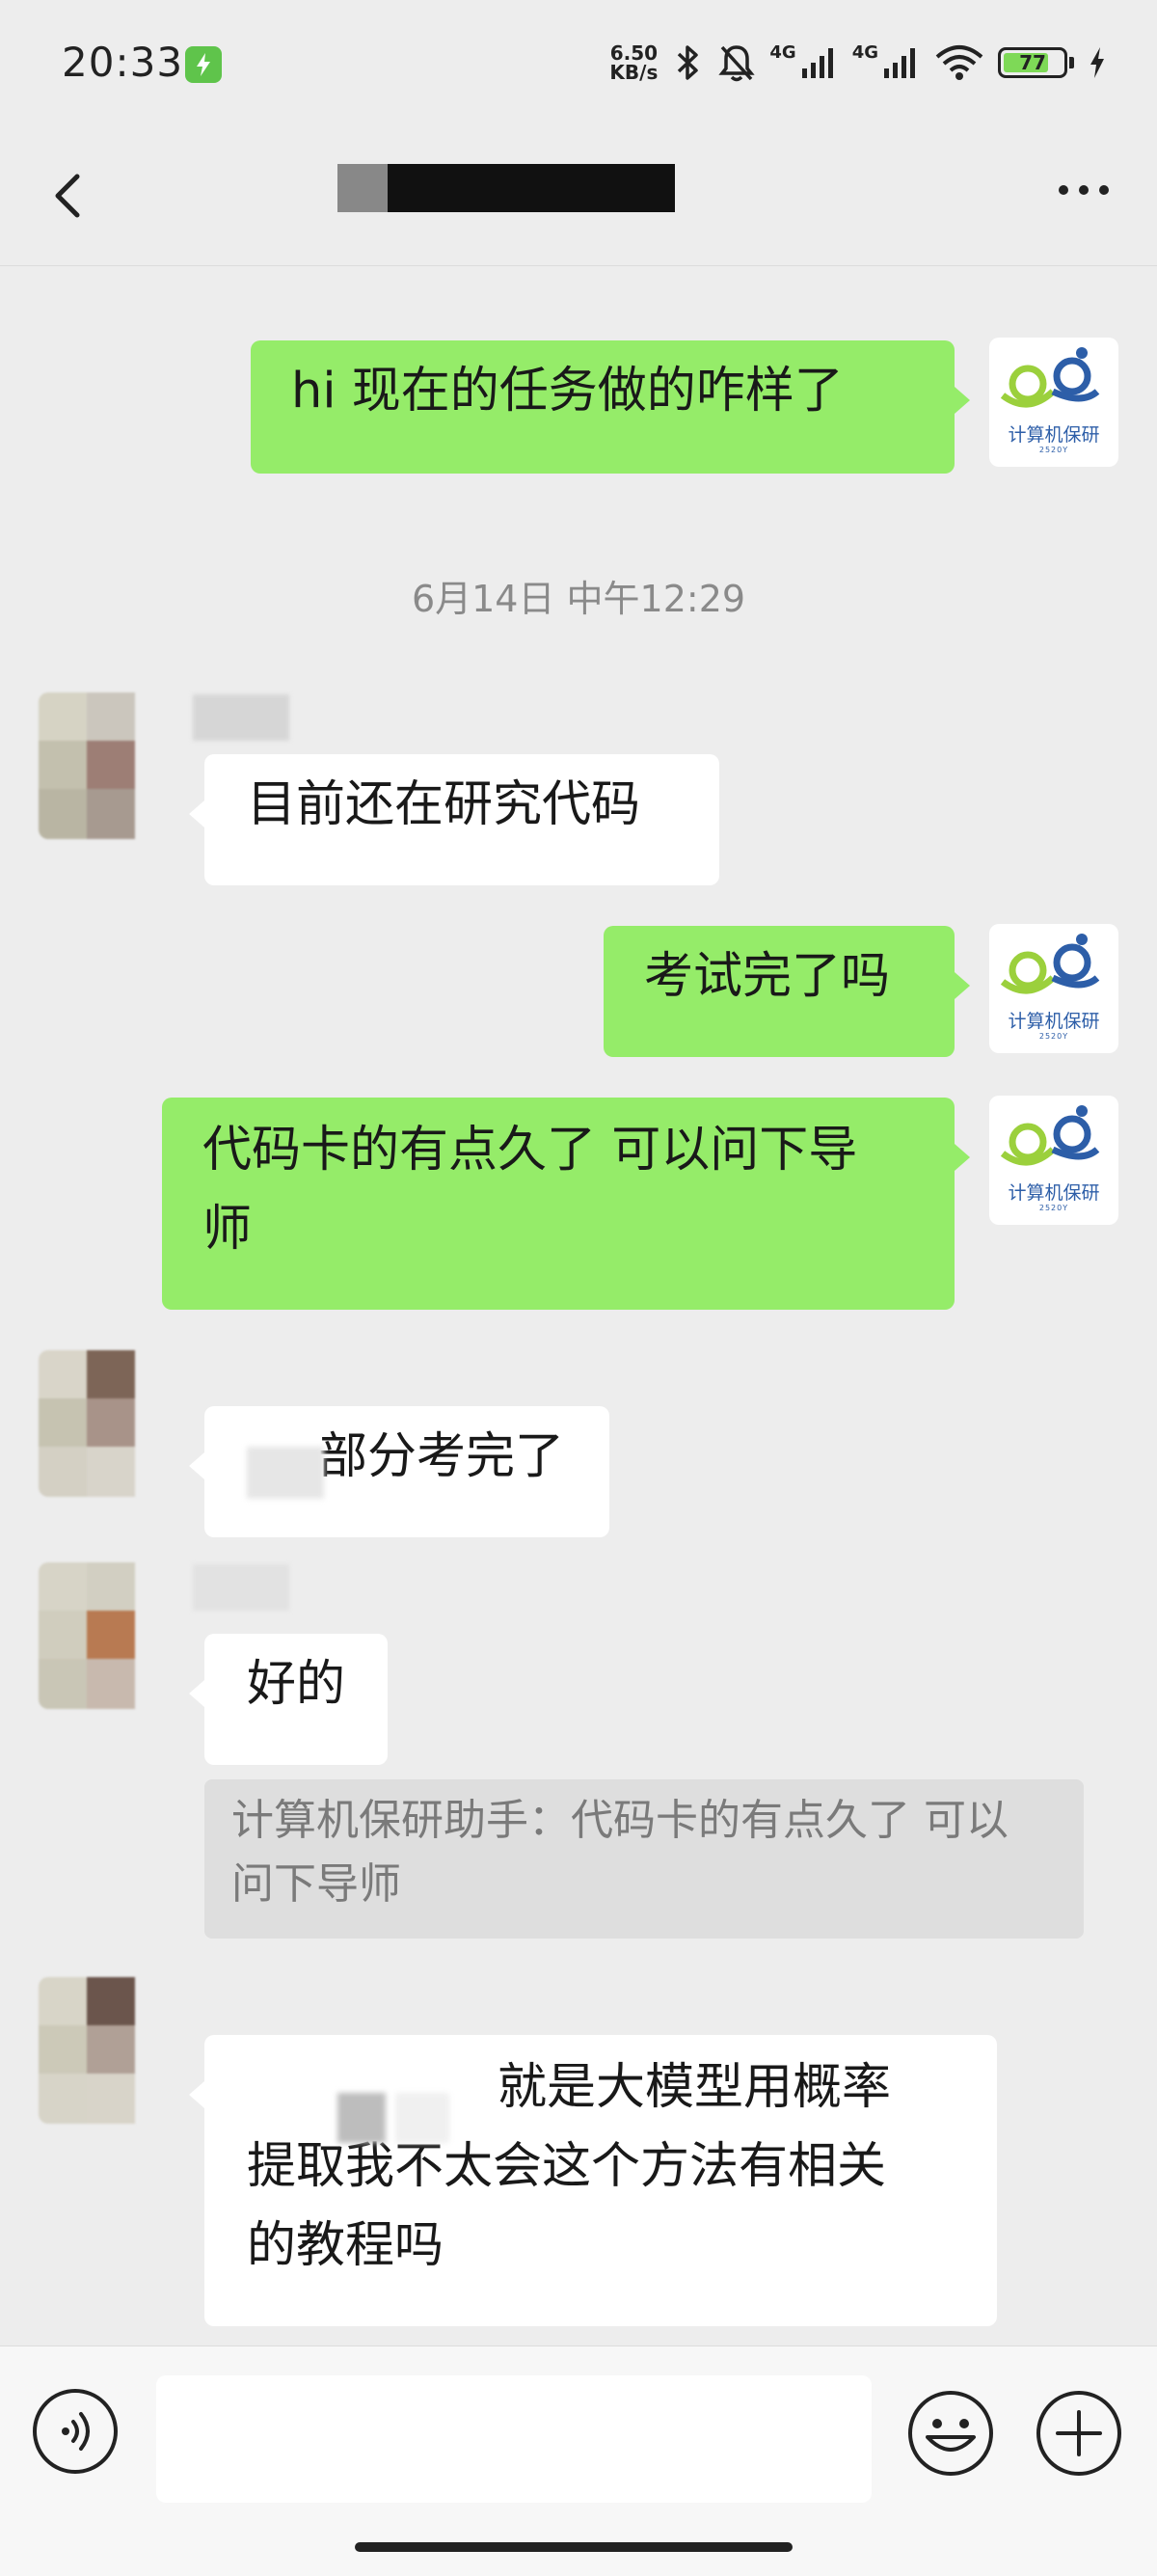 The height and width of the screenshot is (2576, 1157). What do you see at coordinates (578, 599) in the screenshot?
I see `chat-timestamp: 6月14日 中午12:29` at bounding box center [578, 599].